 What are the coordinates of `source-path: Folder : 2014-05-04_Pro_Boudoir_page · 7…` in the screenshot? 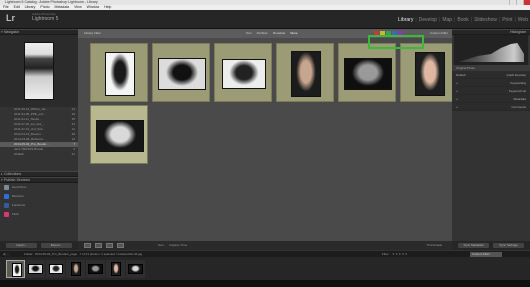 It's located at (83, 254).